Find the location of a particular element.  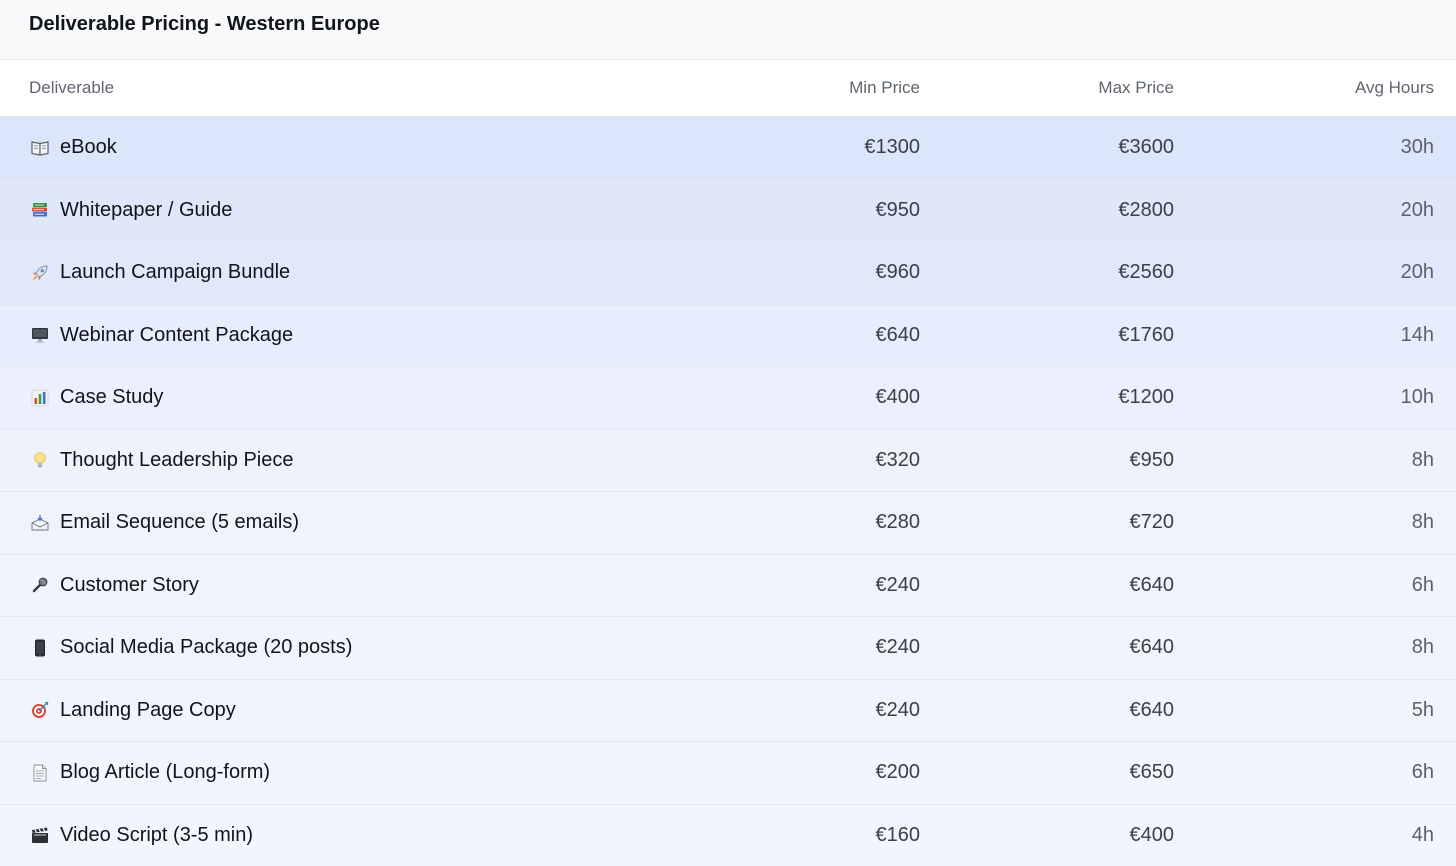

max-price-cell: €3600 is located at coordinates (1146, 147).